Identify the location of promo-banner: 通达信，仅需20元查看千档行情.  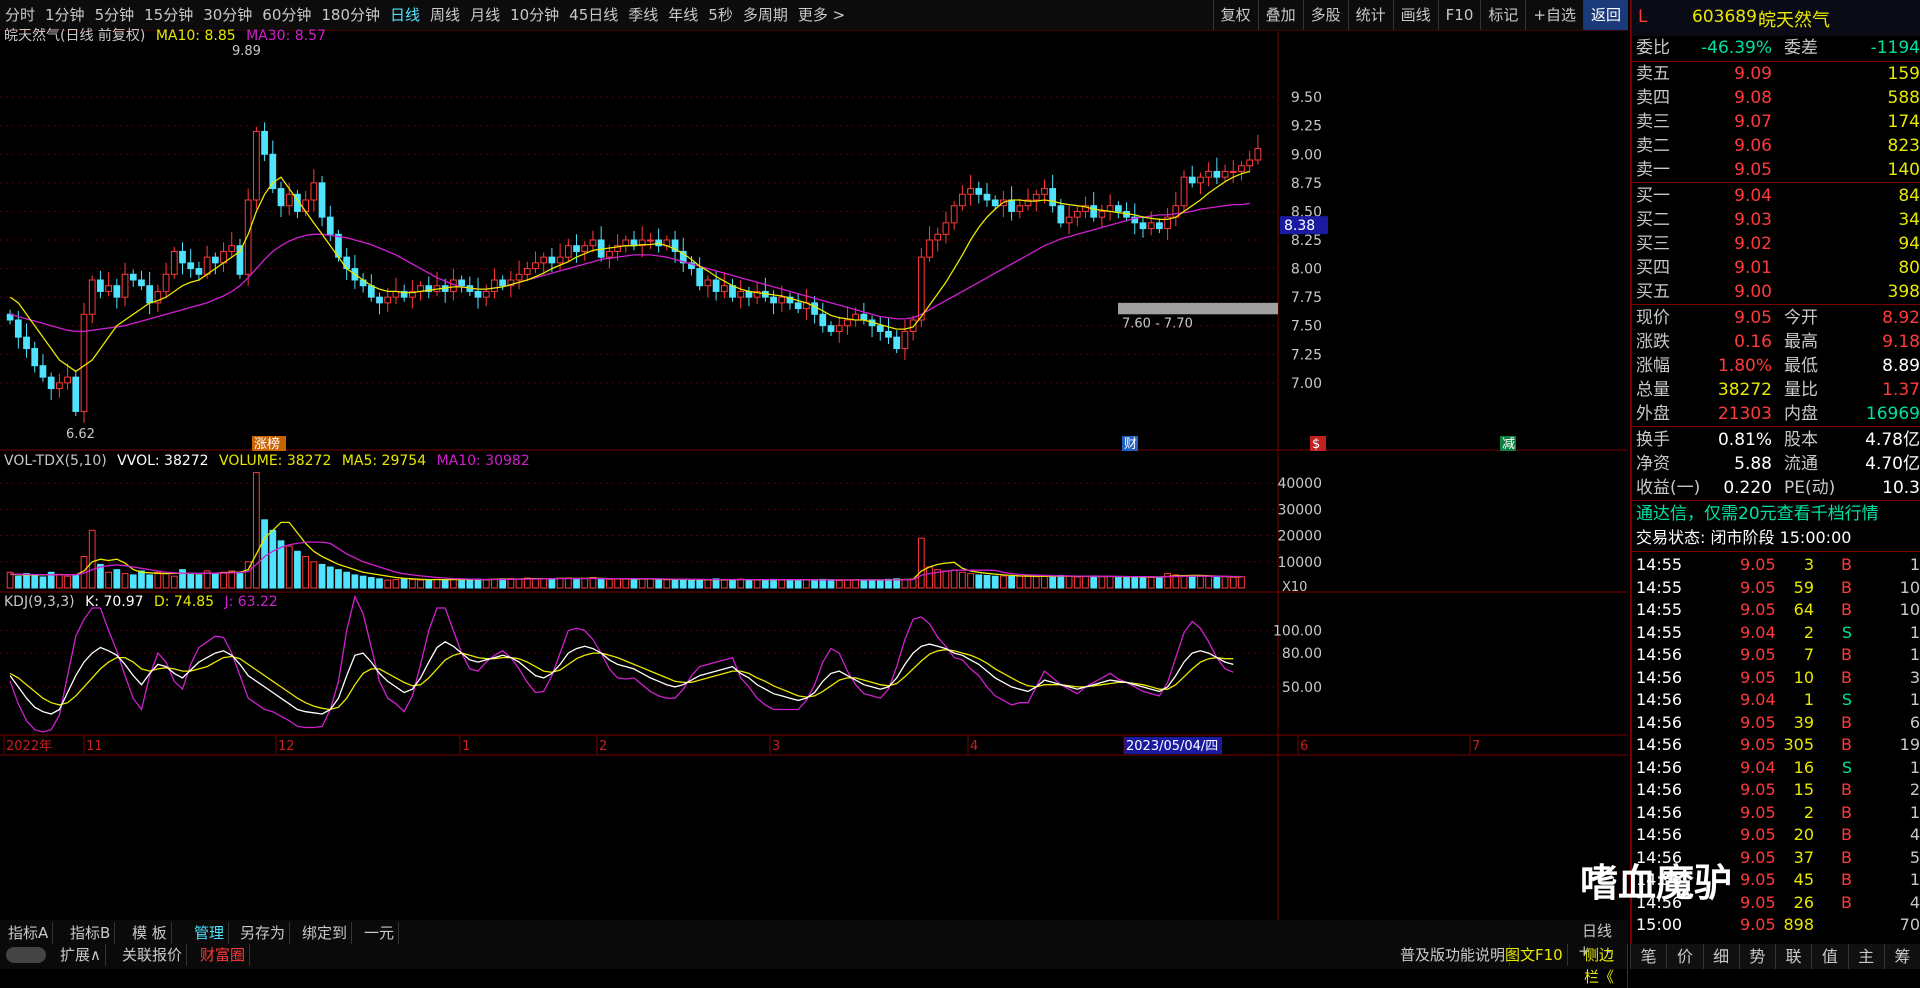
(1776, 514).